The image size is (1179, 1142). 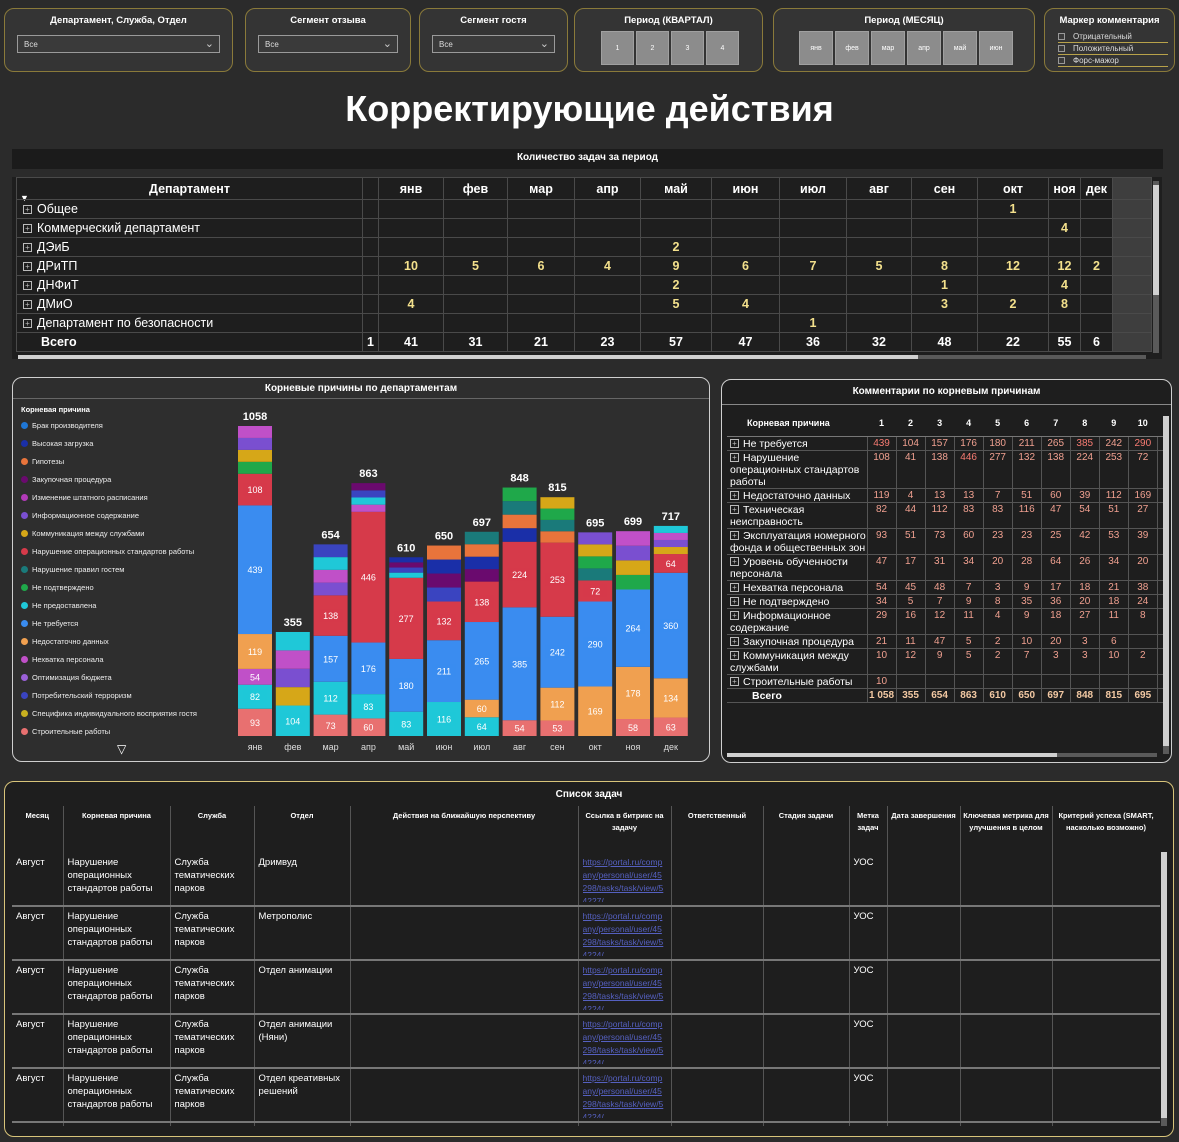 I want to click on cause-row: + Строительные работы 10, so click(x=945, y=681).